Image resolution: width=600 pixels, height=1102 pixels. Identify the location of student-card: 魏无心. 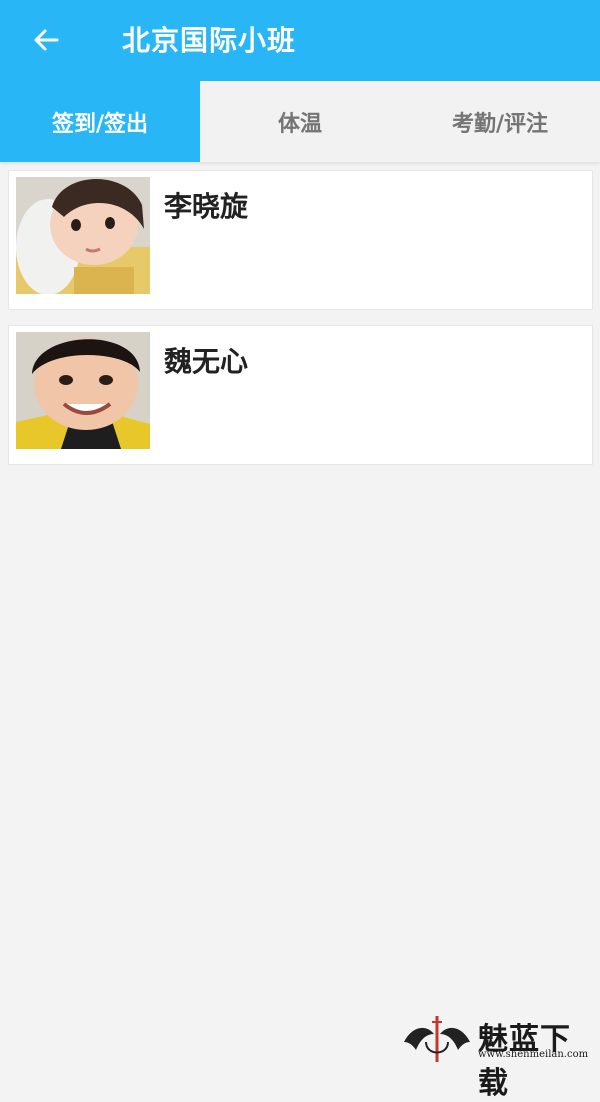
(300, 395).